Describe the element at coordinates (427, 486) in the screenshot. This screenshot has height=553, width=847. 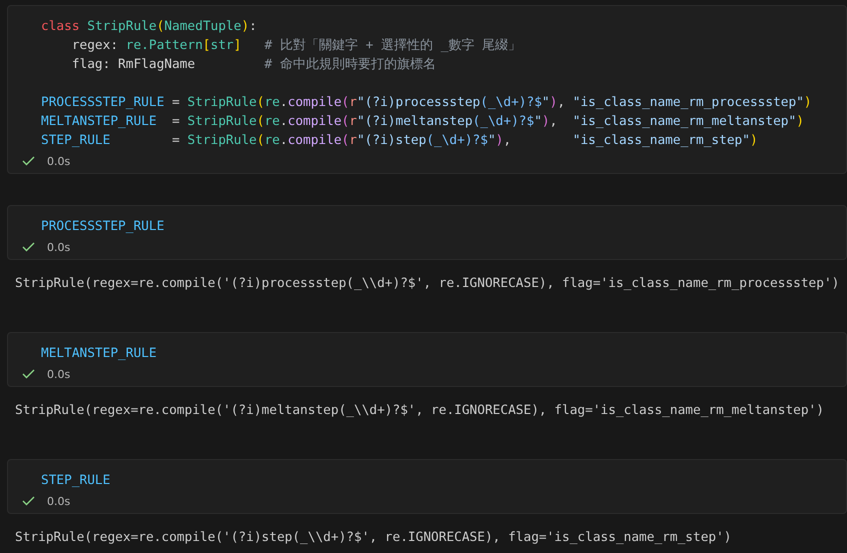
I see `code-cell: STEP_RULE 0.0s` at that location.